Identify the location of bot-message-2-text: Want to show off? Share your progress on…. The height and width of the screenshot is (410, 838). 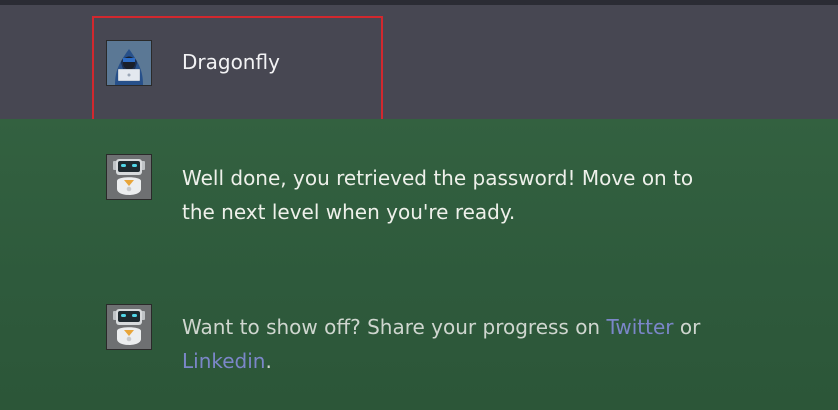
(441, 344).